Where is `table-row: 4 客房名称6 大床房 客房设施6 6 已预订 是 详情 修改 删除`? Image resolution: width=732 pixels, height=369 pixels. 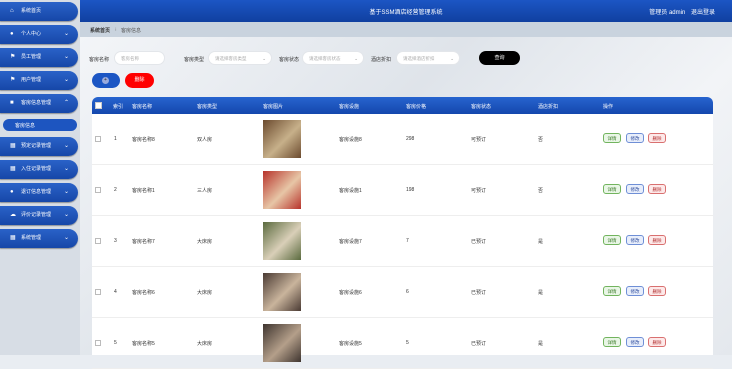 table-row: 4 客房名称6 大床房 客房设施6 6 已预订 是 详情 修改 删除 is located at coordinates (402, 292).